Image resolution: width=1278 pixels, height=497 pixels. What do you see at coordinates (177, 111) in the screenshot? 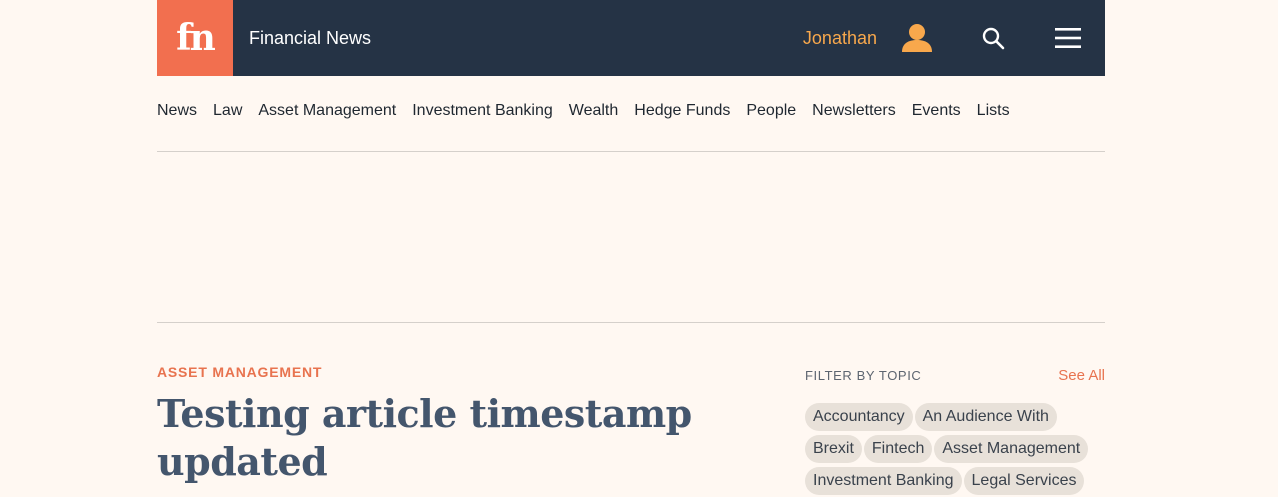
I see `nav-item-news: News` at bounding box center [177, 111].